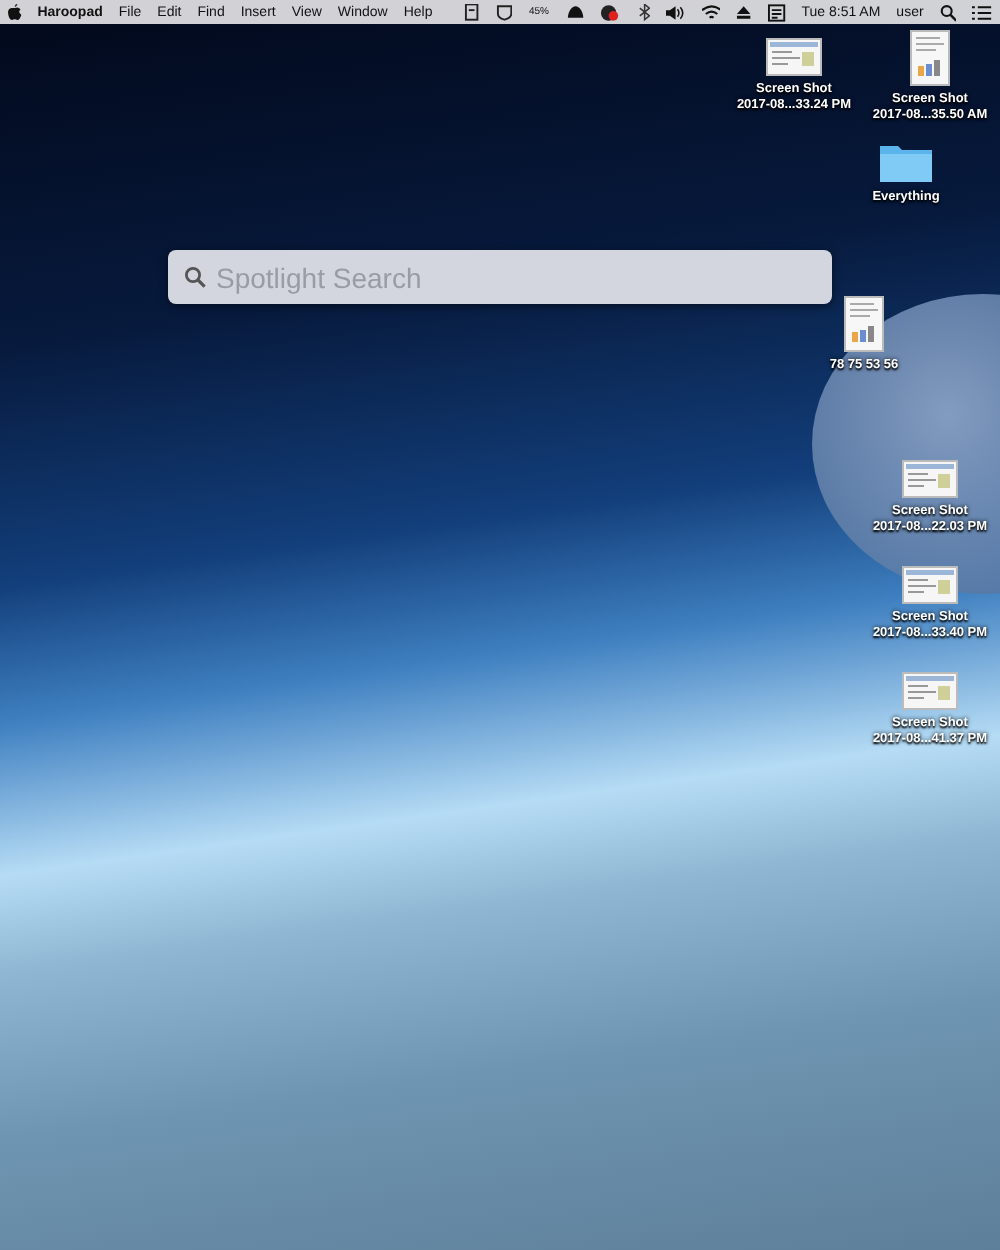  What do you see at coordinates (500, 277) in the screenshot?
I see `spotlight-search-field: Spotlight Search` at bounding box center [500, 277].